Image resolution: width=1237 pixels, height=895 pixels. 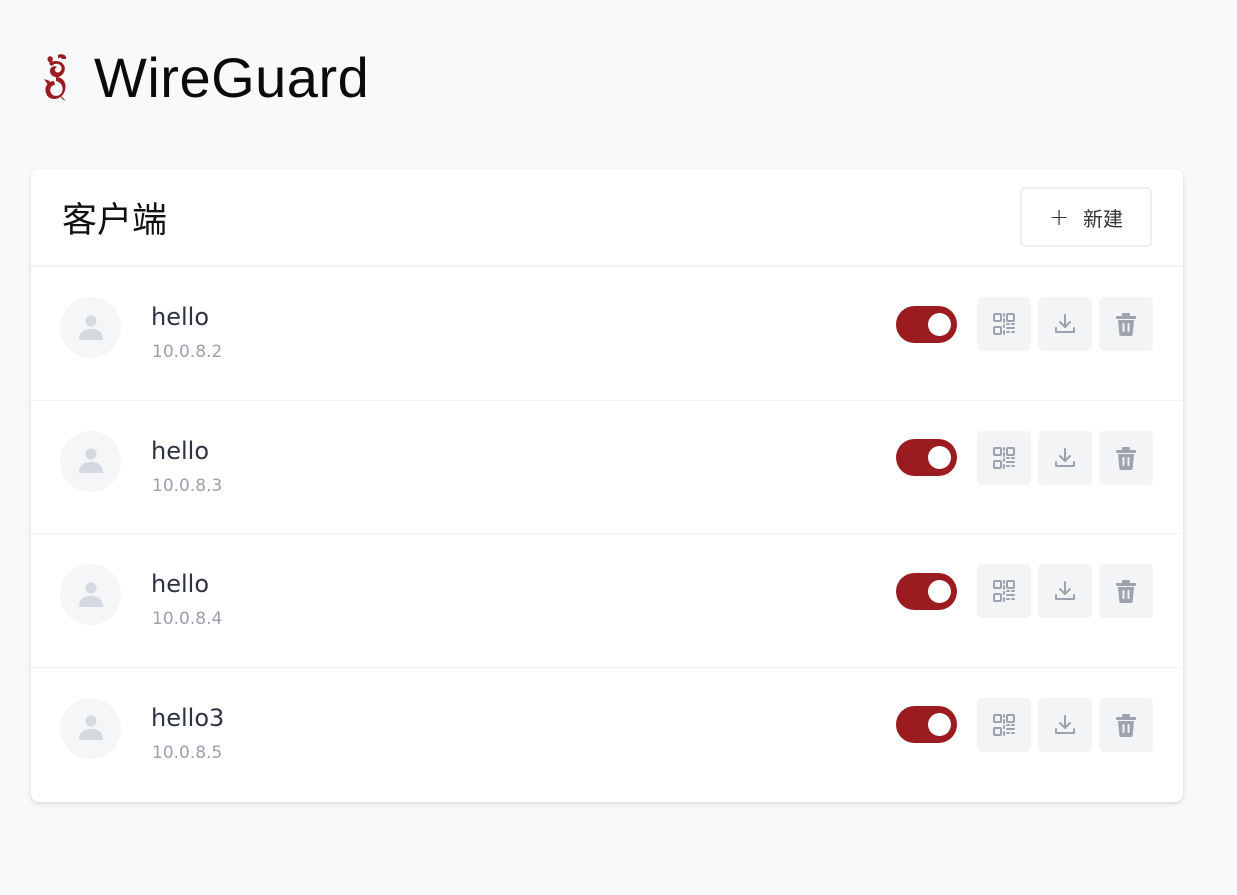 What do you see at coordinates (607, 334) in the screenshot?
I see `client-row: hello 10.0.8.2` at bounding box center [607, 334].